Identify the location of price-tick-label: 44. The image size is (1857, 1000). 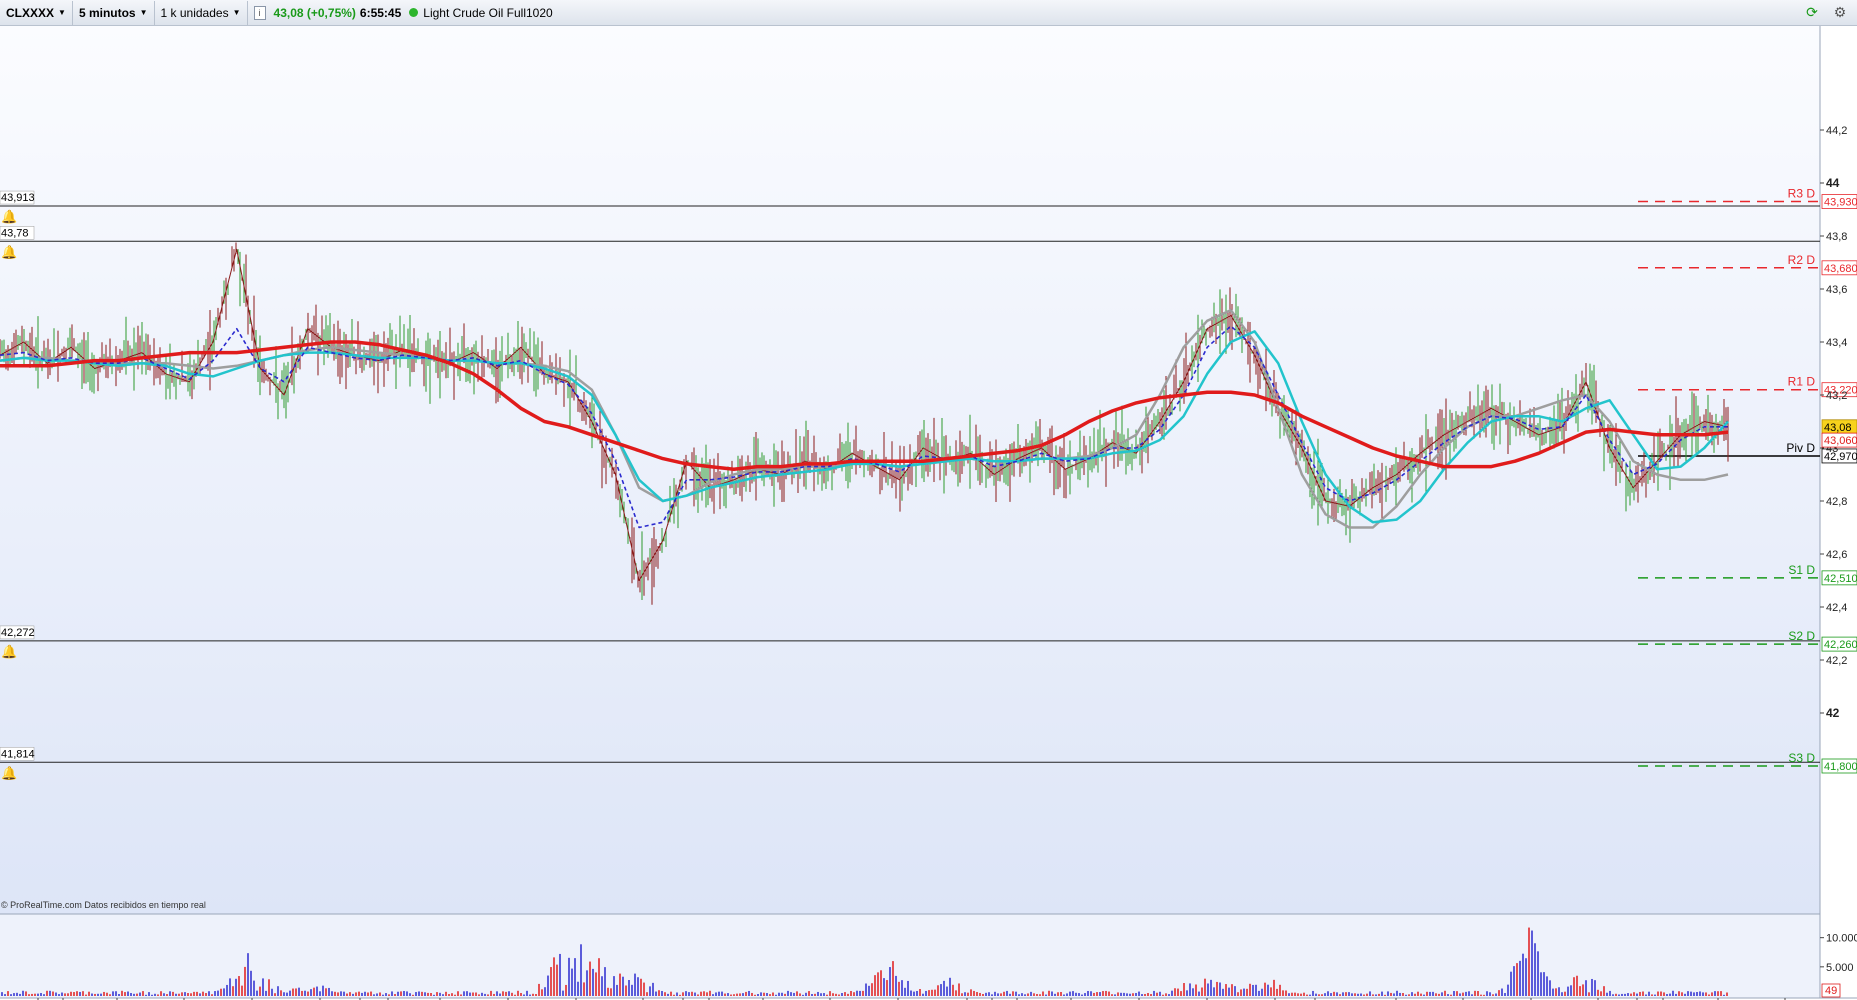
(1833, 183).